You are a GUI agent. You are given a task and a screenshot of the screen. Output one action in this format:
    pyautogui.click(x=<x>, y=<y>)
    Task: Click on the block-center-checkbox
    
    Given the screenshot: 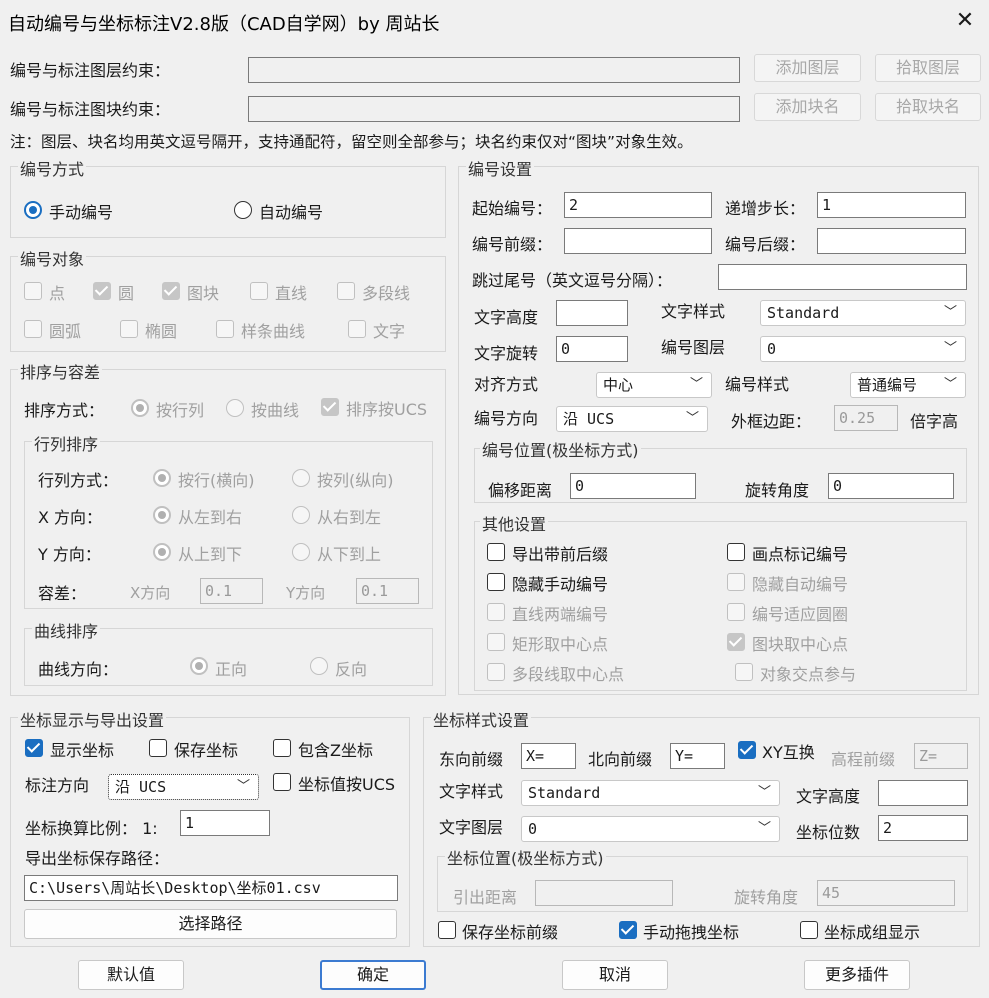 What is the action you would take?
    pyautogui.click(x=736, y=642)
    